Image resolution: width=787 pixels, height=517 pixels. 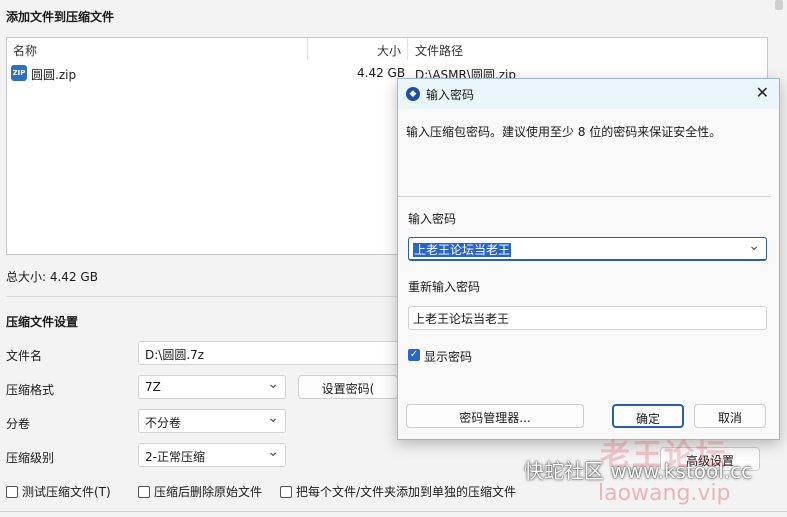 I want to click on dialog-title: 输入密码, so click(x=450, y=95).